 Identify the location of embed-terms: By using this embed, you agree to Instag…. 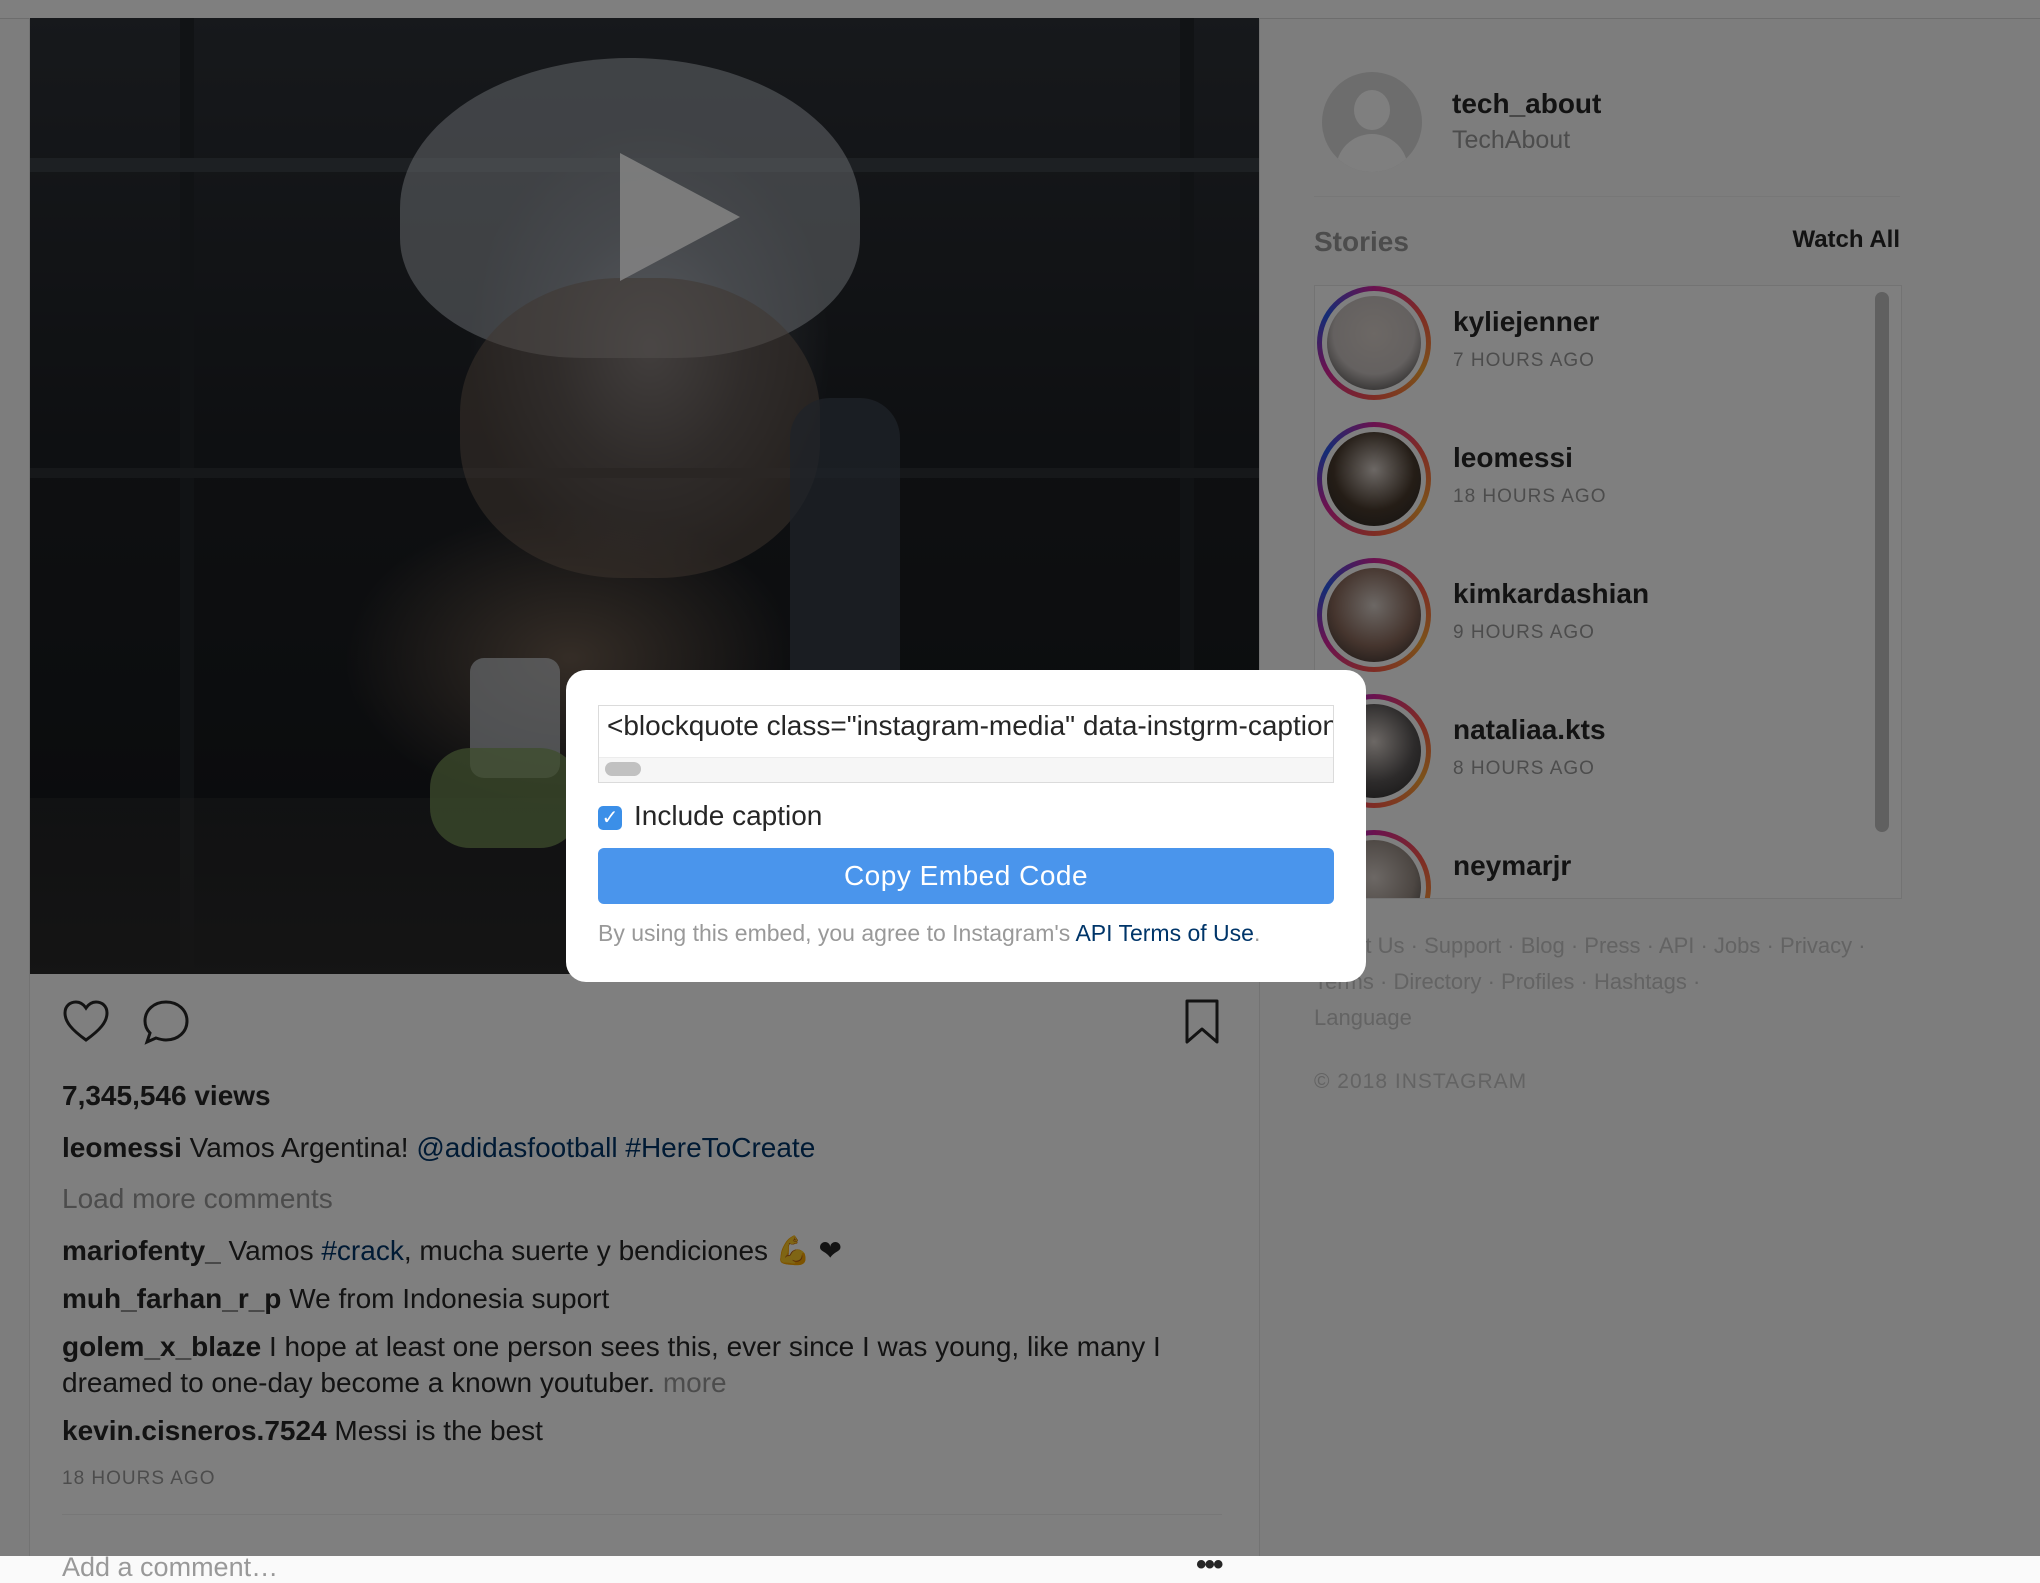
(929, 933).